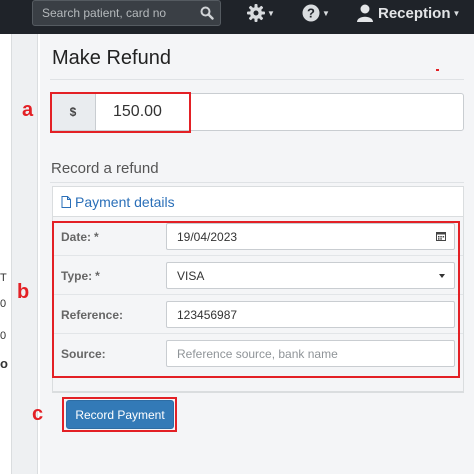 This screenshot has height=474, width=474. What do you see at coordinates (120, 414) in the screenshot?
I see `record-payment-button: Record Payment` at bounding box center [120, 414].